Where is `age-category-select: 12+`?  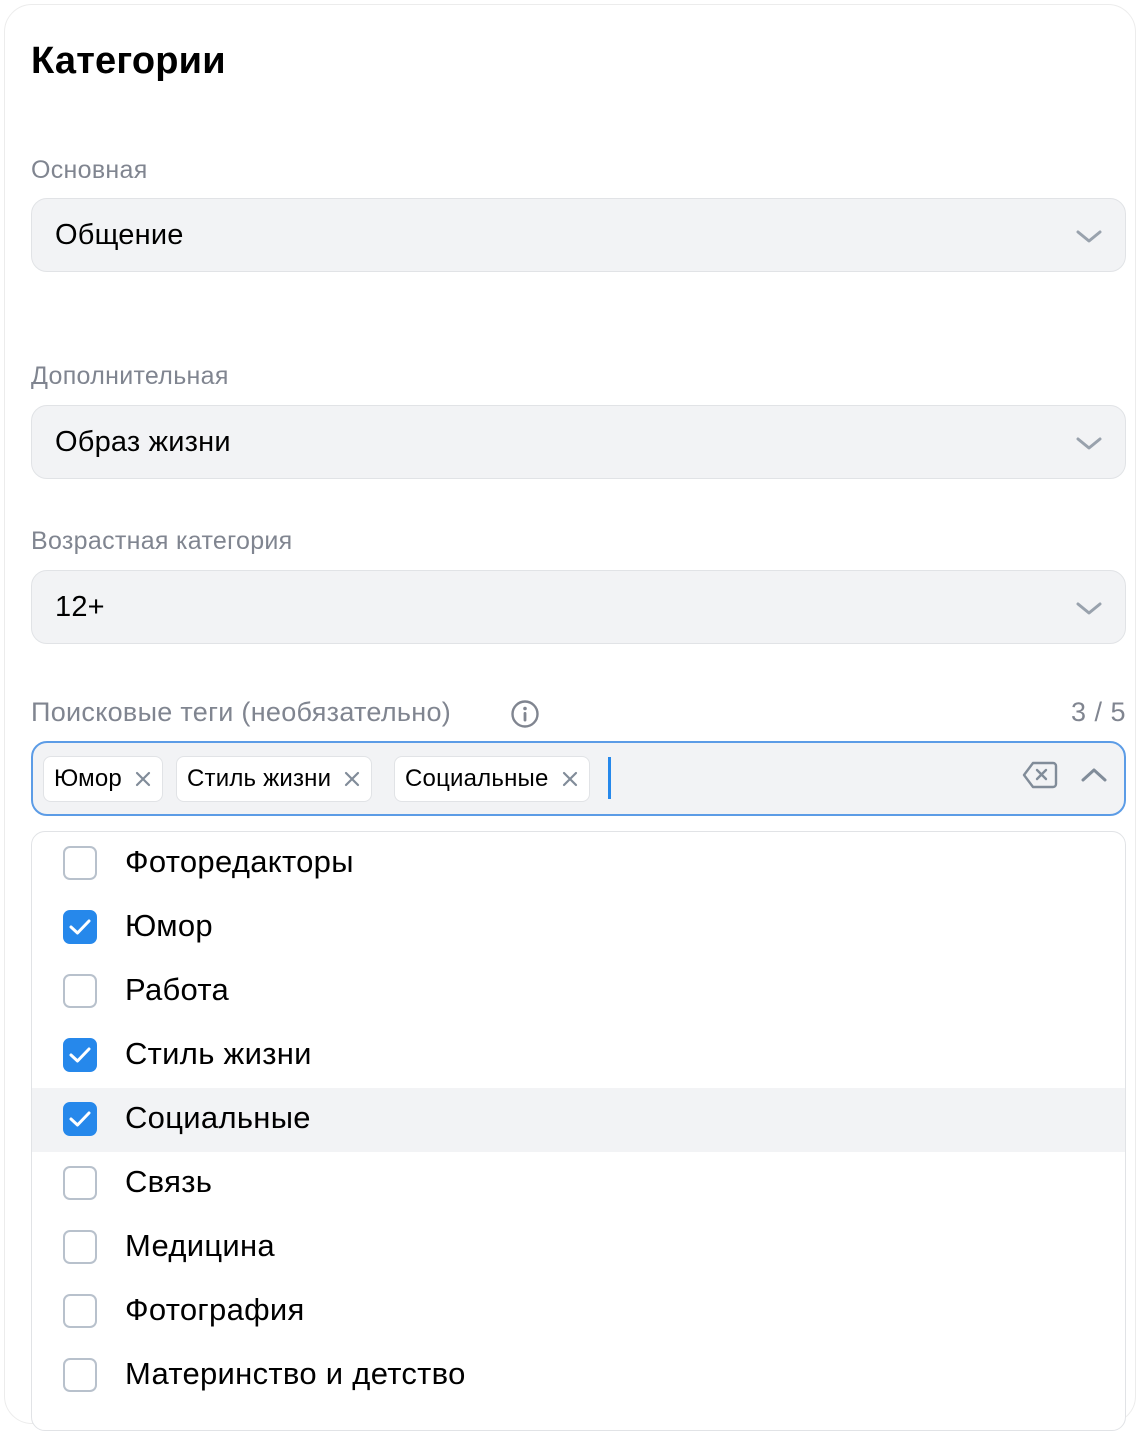 age-category-select: 12+ is located at coordinates (578, 607).